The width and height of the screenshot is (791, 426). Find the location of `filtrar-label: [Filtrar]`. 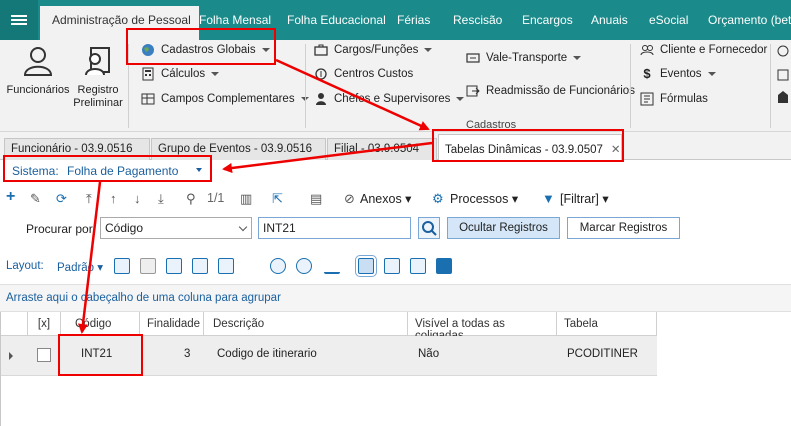

filtrar-label: [Filtrar] is located at coordinates (579, 199).